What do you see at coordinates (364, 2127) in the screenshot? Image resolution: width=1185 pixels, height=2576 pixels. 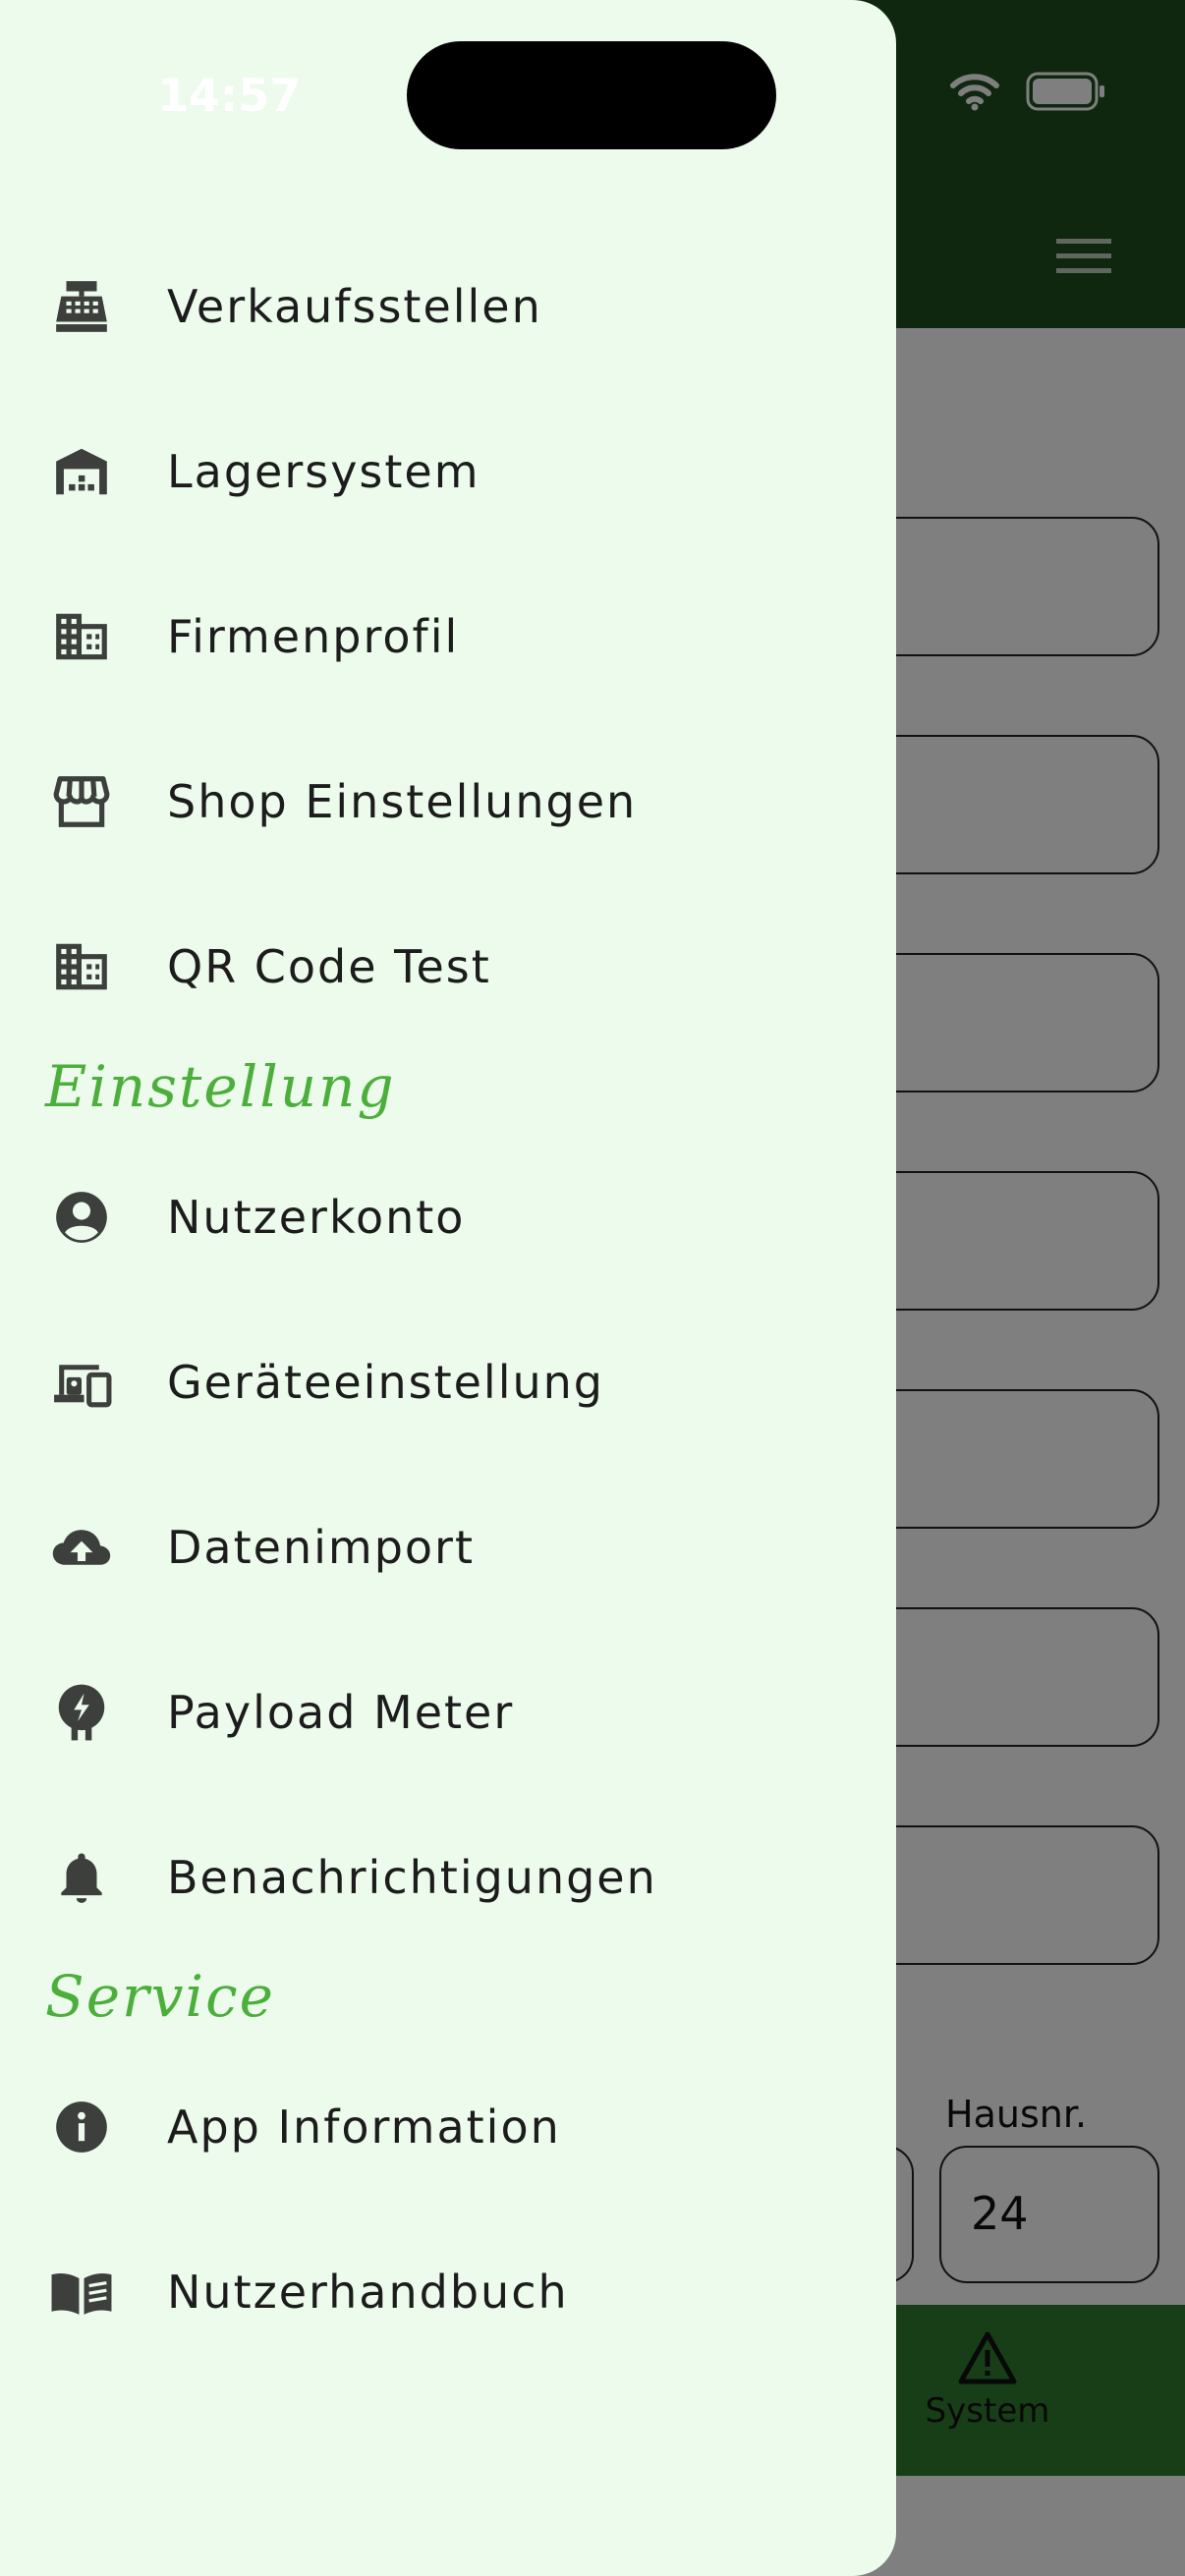 I see `drawer-item-label: App Information` at bounding box center [364, 2127].